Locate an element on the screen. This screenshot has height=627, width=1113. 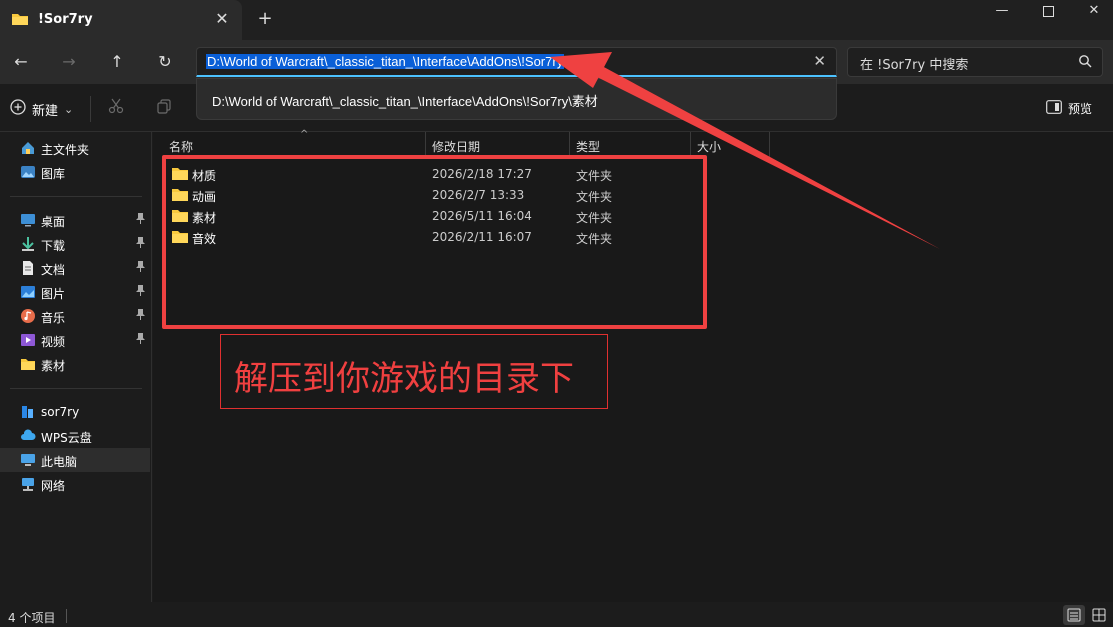
annotation-arrow is located at coordinates (745, 150).